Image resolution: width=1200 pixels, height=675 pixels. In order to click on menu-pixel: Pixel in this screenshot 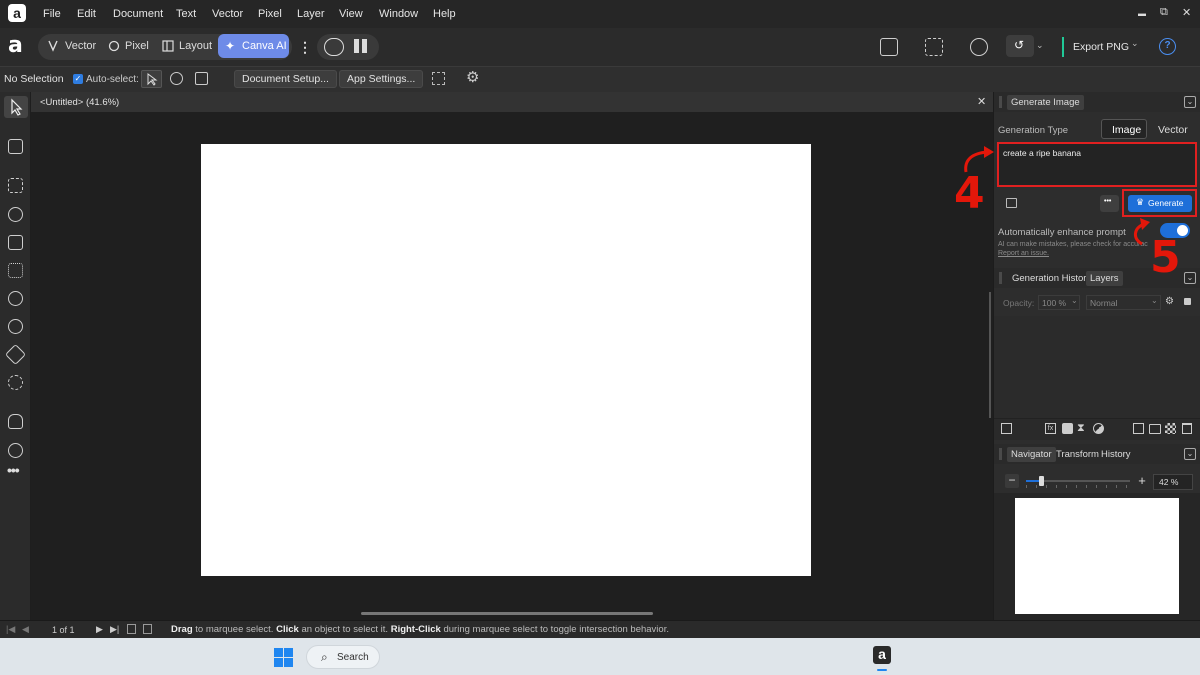, I will do `click(270, 14)`.